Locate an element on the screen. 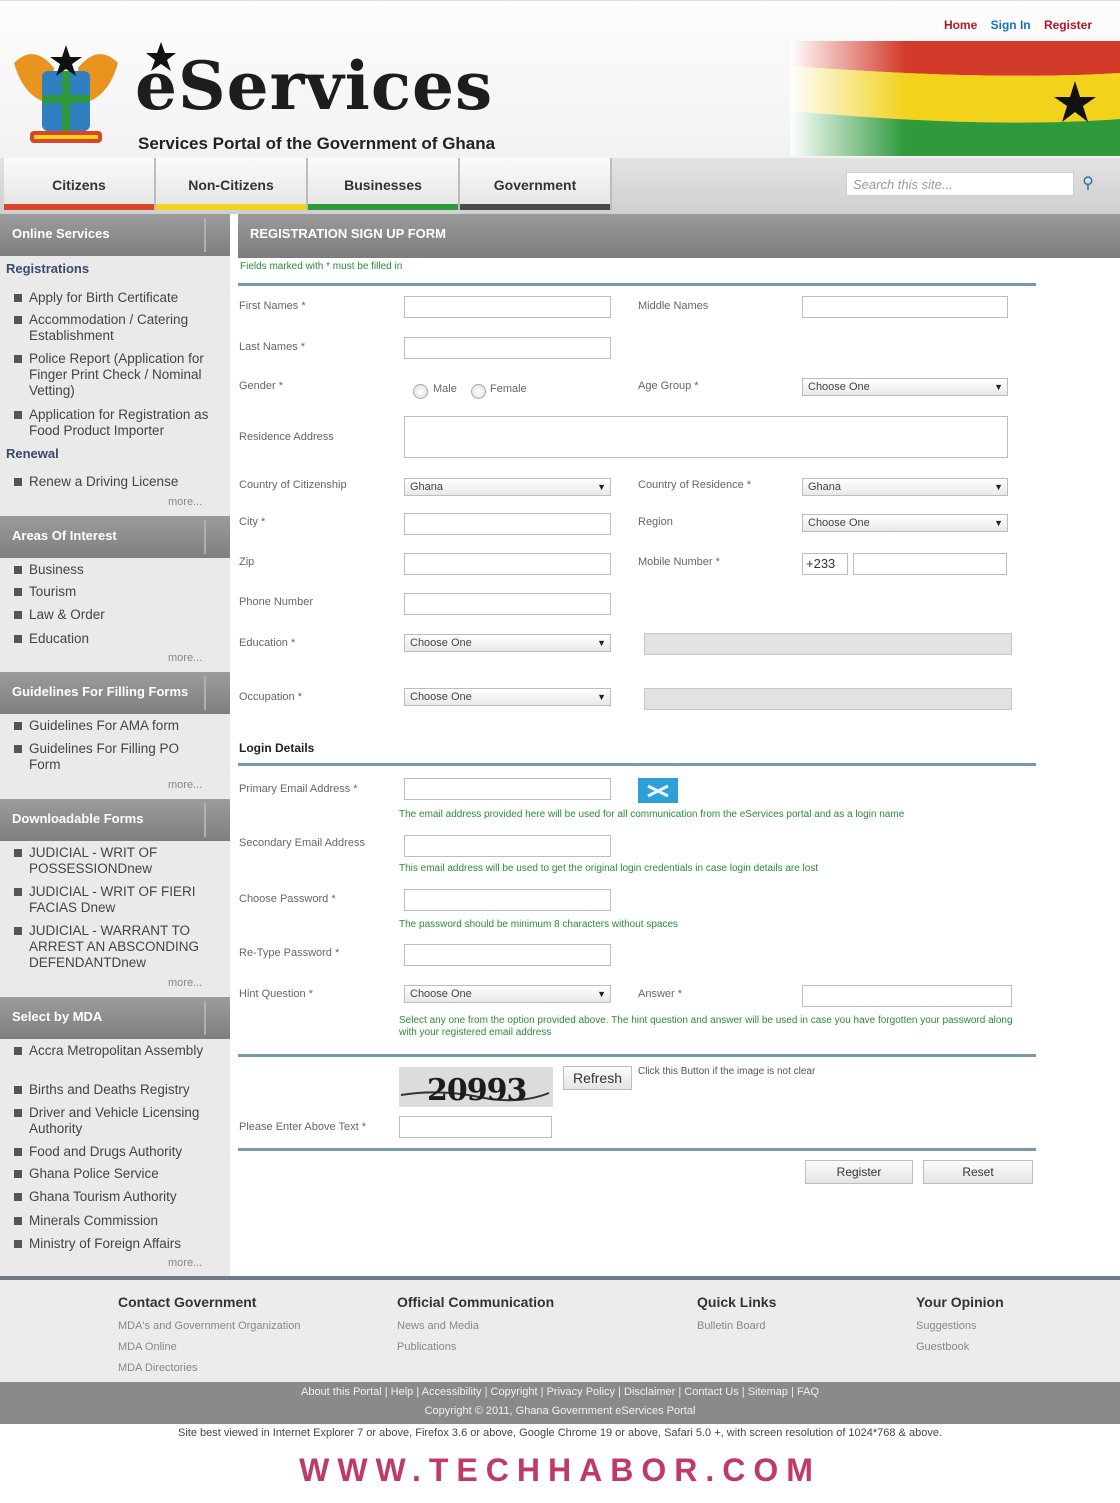 The image size is (1120, 1503). form-title: REGISTRATION SIGN UP FORM is located at coordinates (679, 236).